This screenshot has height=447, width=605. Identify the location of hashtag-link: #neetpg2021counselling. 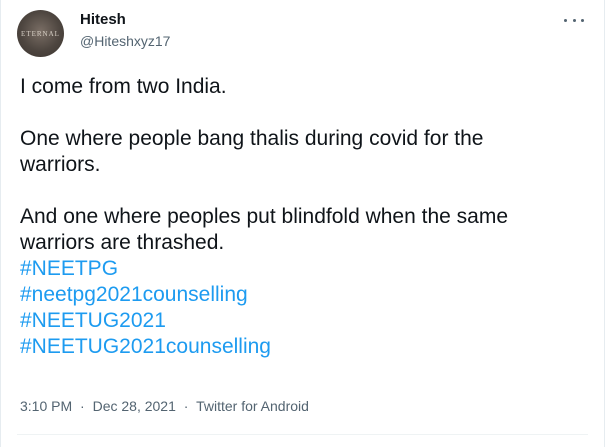
(305, 295).